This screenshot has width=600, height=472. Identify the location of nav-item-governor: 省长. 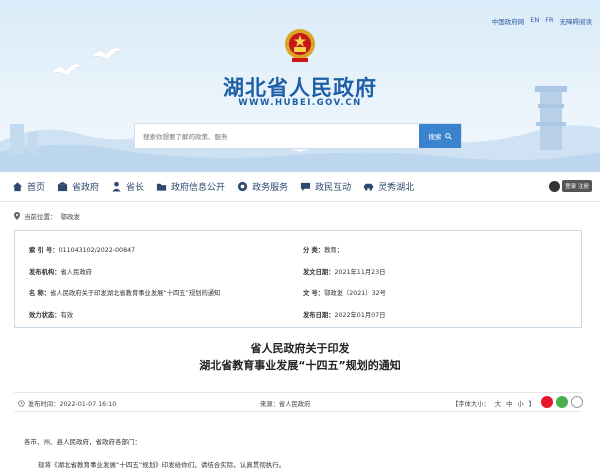
(121, 186).